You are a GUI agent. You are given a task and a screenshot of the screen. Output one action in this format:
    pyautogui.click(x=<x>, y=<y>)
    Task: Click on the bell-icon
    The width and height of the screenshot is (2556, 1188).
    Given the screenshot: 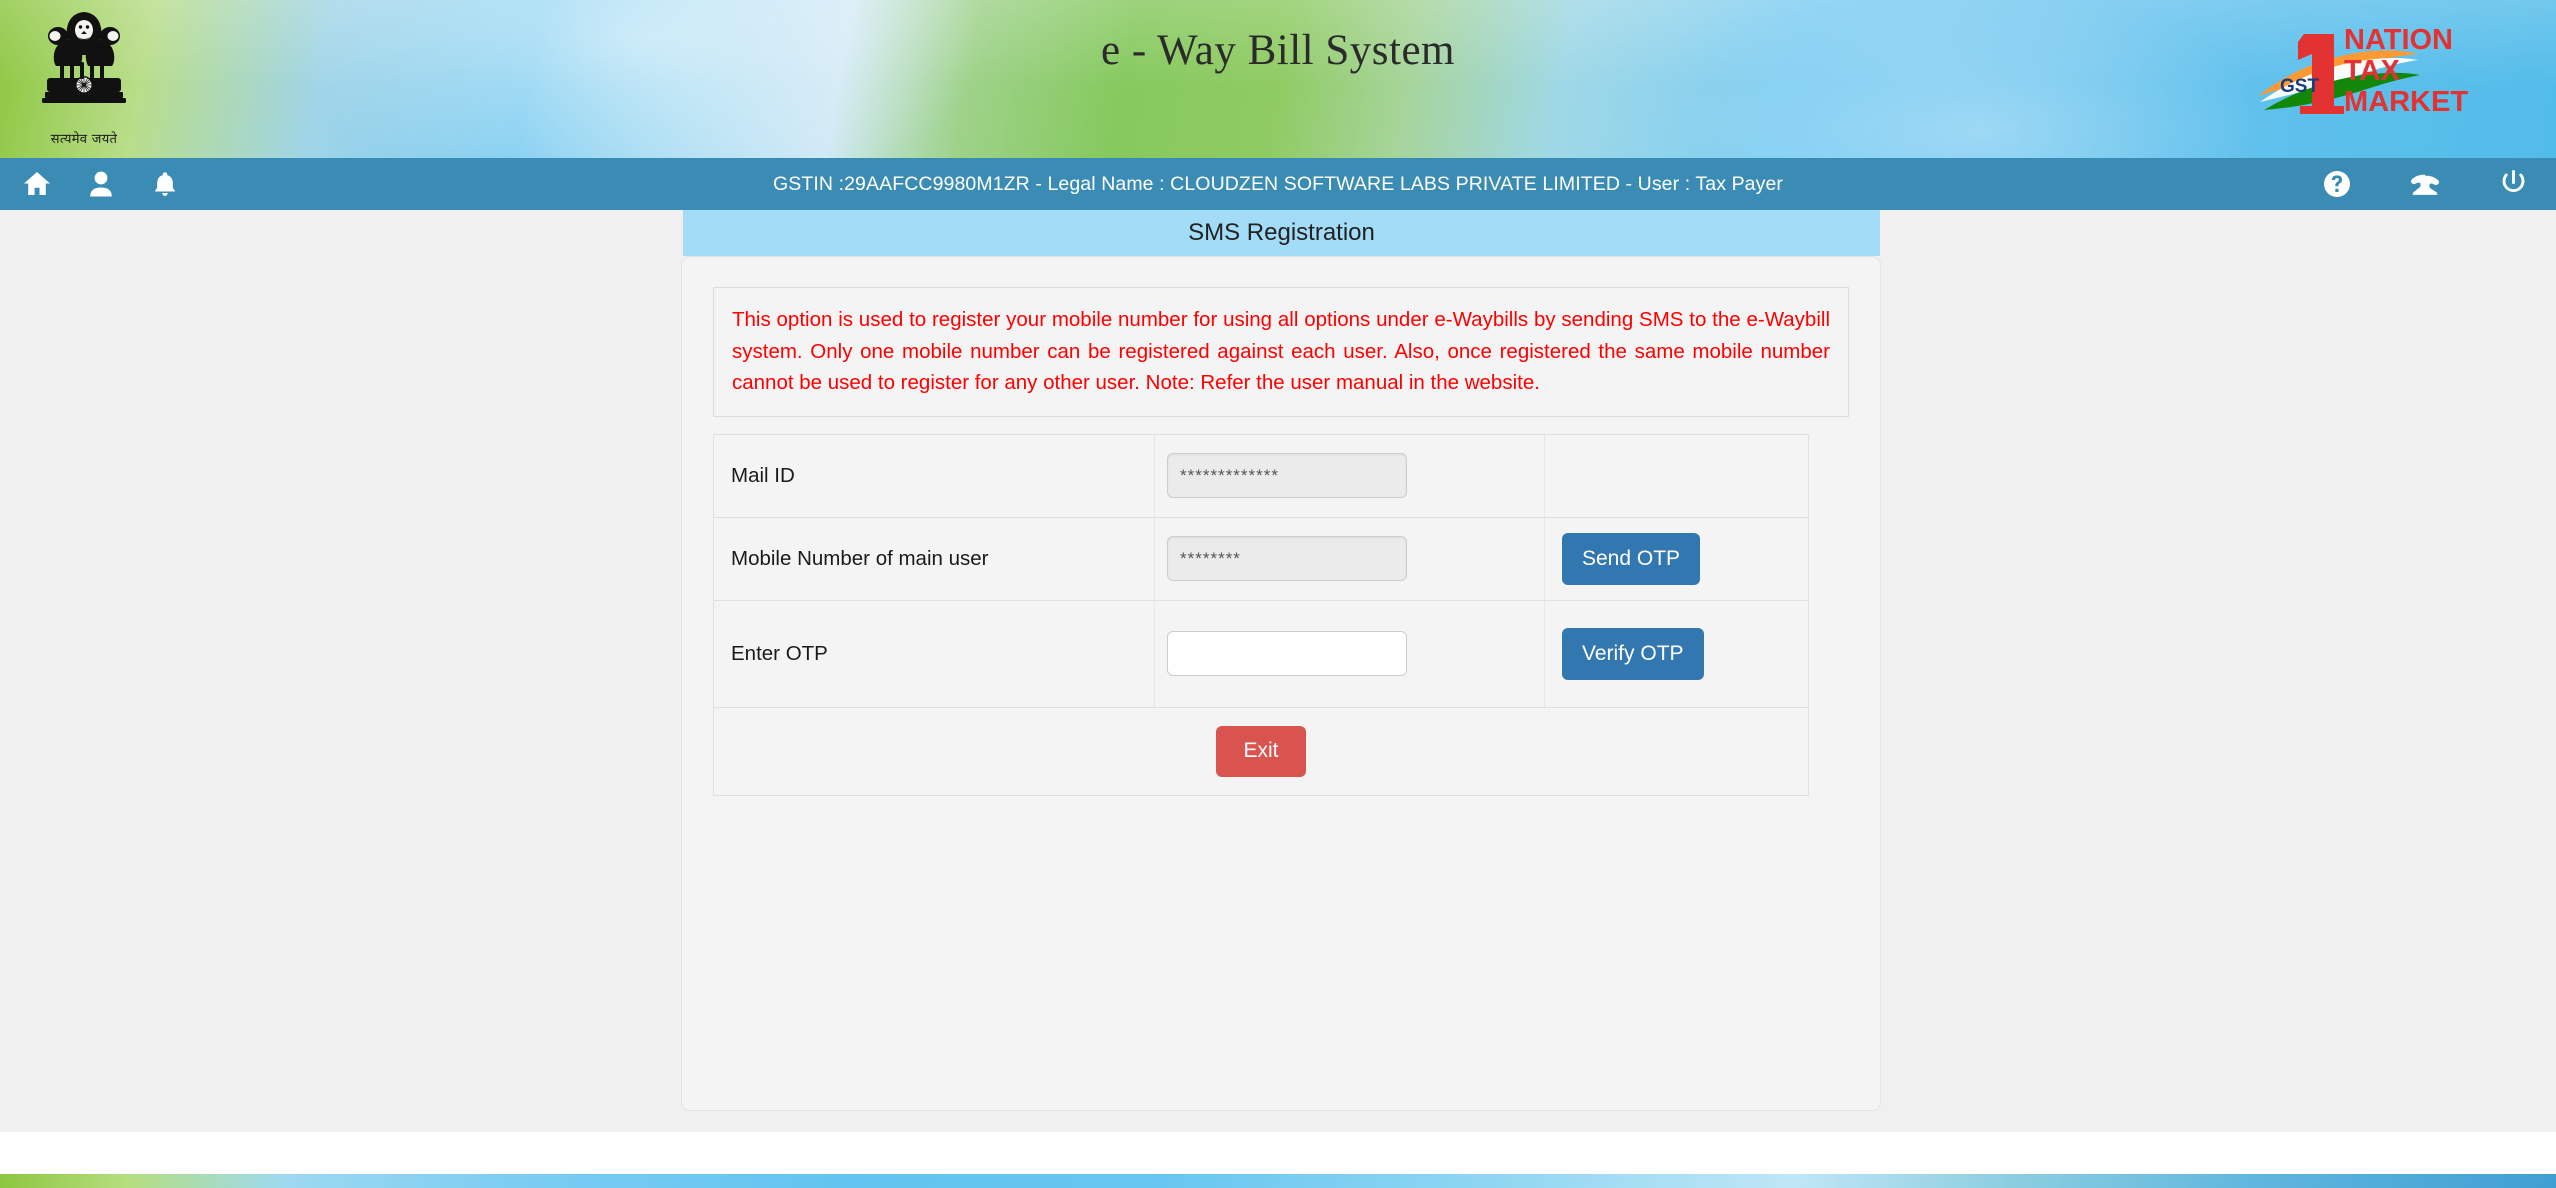 What is the action you would take?
    pyautogui.click(x=165, y=184)
    